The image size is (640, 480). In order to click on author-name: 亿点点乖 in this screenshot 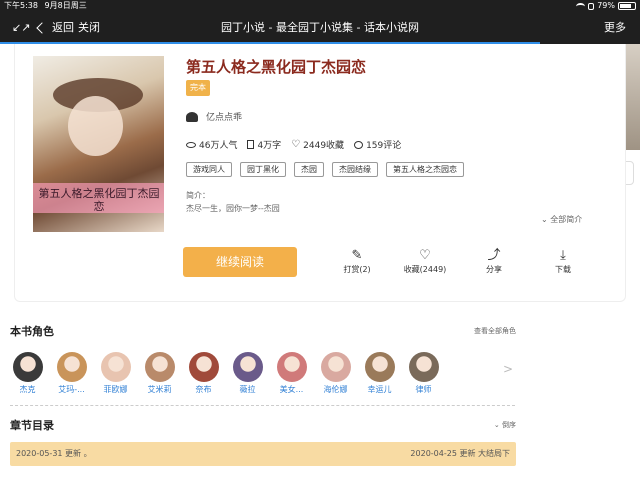, I will do `click(224, 118)`.